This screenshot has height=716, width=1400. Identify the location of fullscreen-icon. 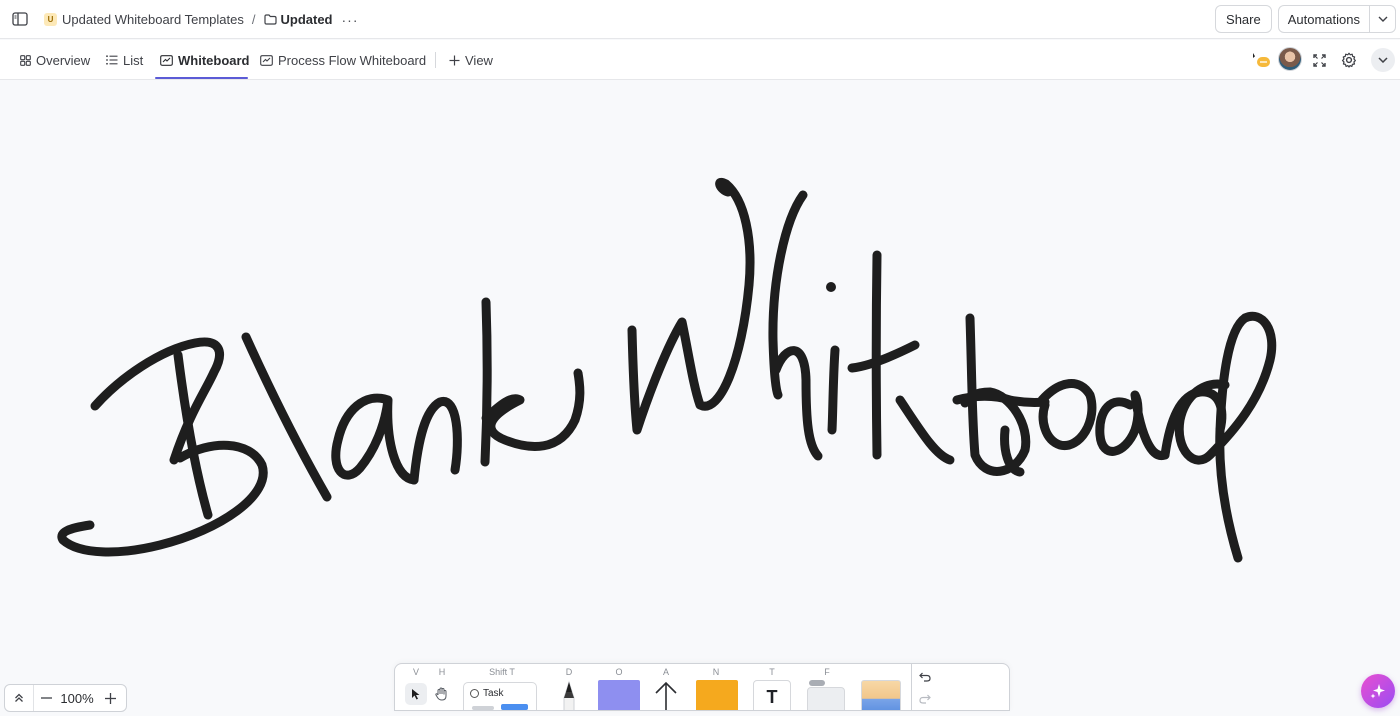
(1319, 60).